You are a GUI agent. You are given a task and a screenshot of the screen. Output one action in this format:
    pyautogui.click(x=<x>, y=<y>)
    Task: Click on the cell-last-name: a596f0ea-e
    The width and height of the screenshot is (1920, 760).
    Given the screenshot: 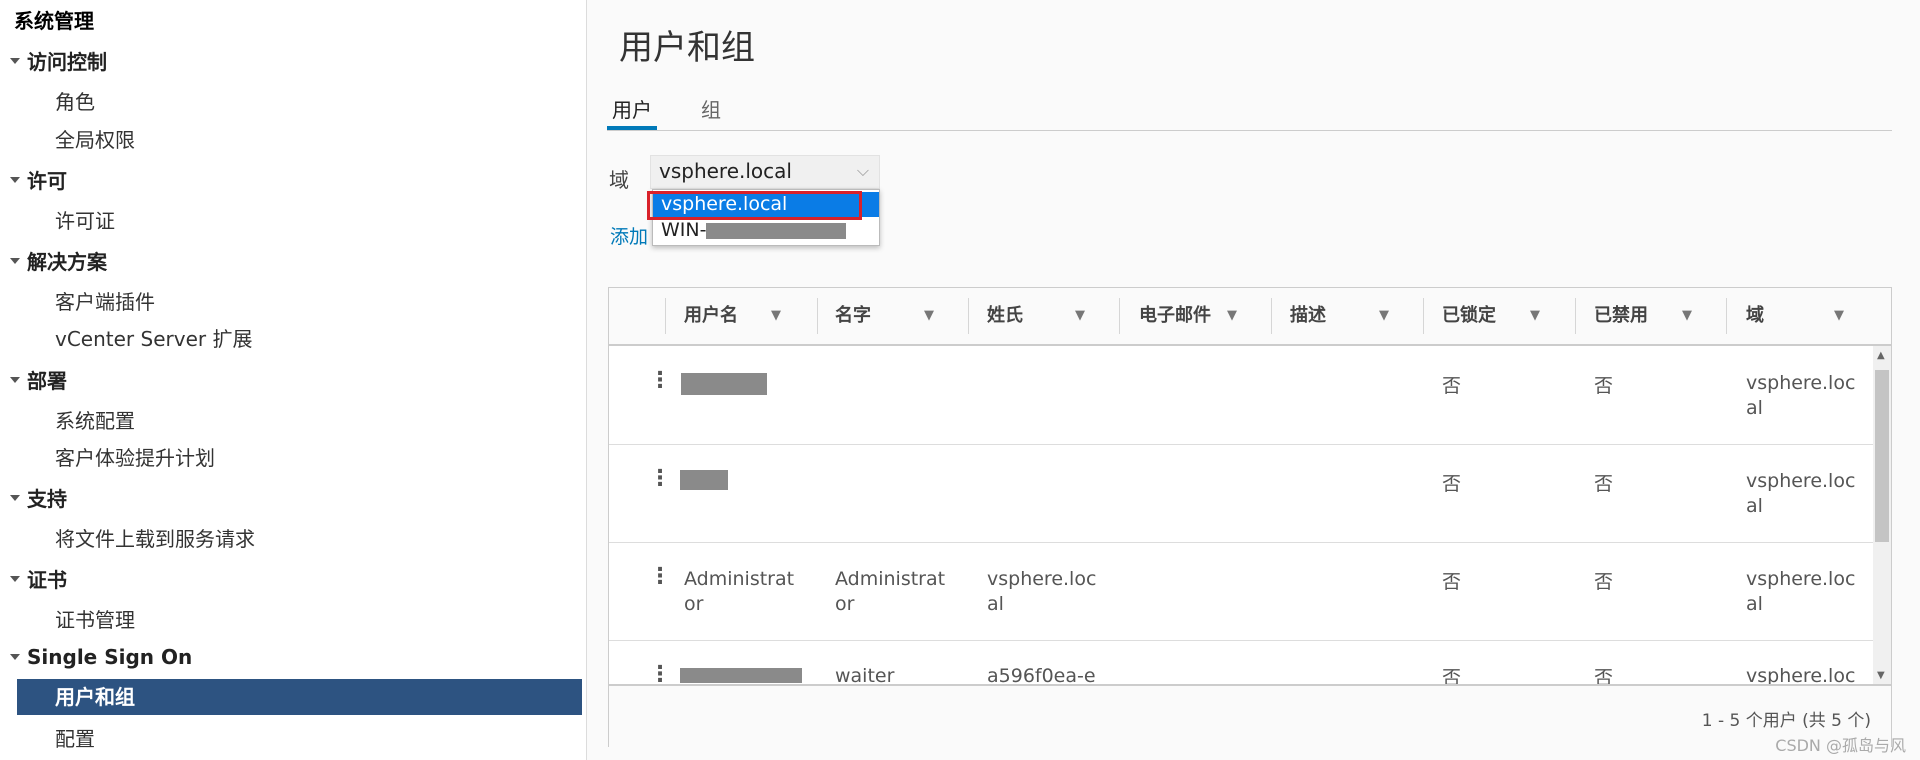 What is the action you would take?
    pyautogui.click(x=1041, y=674)
    